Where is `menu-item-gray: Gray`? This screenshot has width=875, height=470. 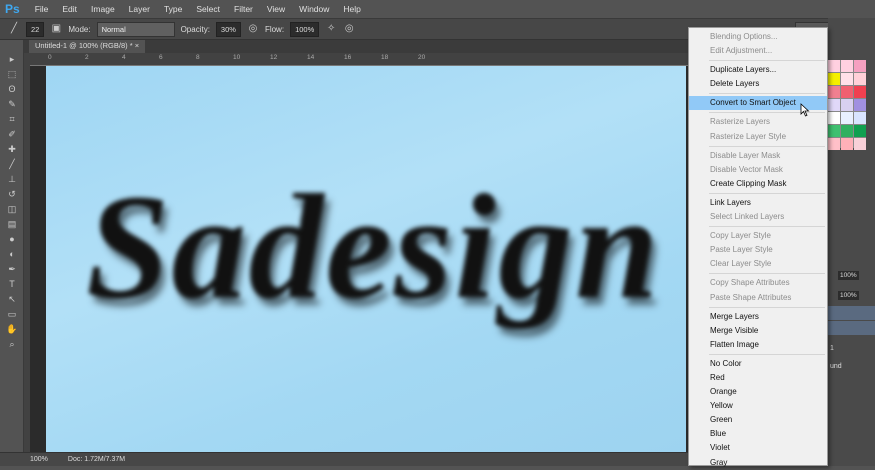 menu-item-gray: Gray is located at coordinates (758, 463).